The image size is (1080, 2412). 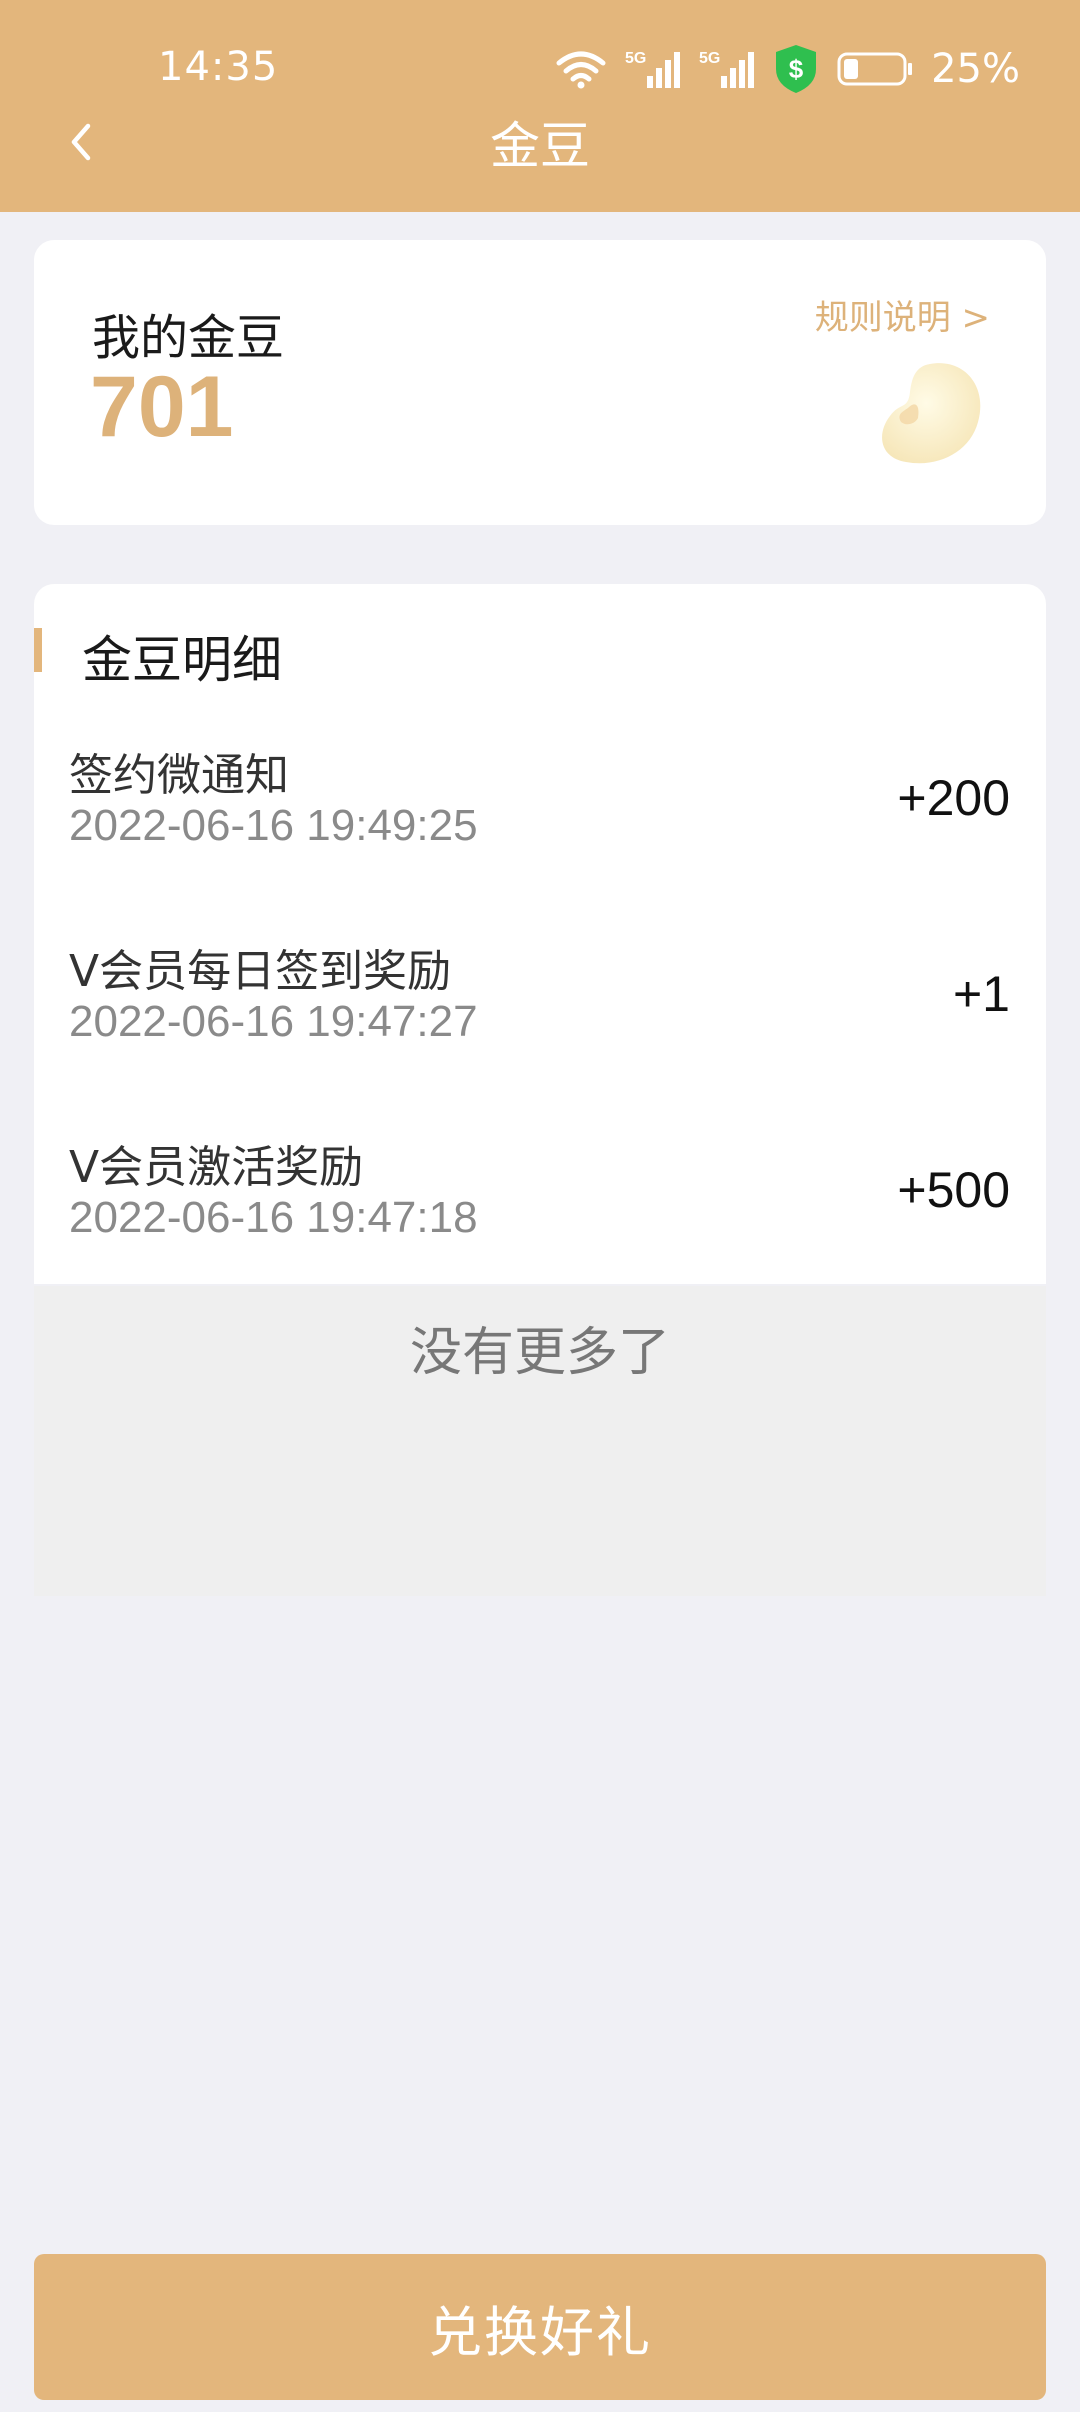 I want to click on redeem-gift-button: 兑换好礼, so click(x=540, y=2327).